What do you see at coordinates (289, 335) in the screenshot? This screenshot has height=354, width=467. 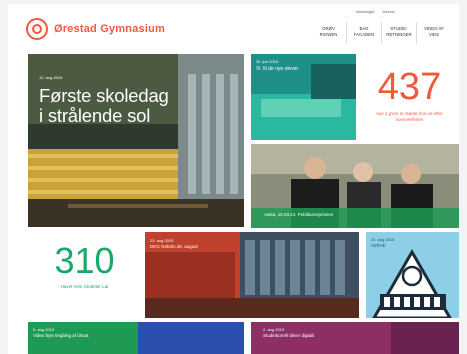 I see `digital-caption: Studieborrell bliver digitalt` at bounding box center [289, 335].